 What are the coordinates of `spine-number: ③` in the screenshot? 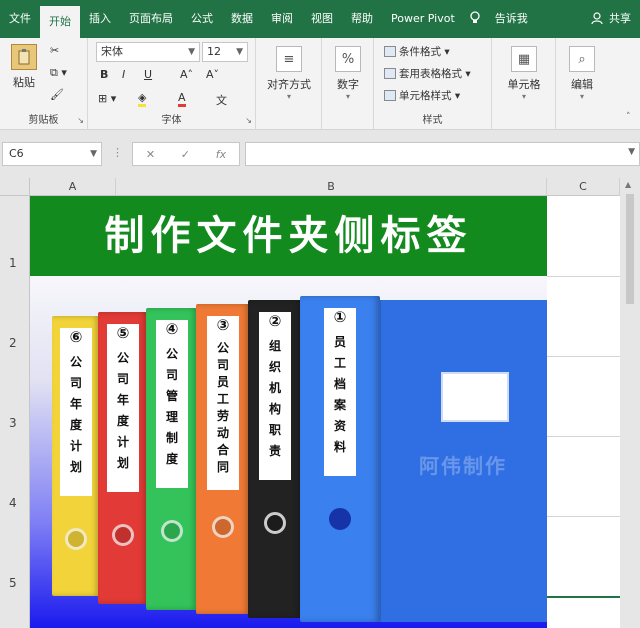 It's located at (223, 325).